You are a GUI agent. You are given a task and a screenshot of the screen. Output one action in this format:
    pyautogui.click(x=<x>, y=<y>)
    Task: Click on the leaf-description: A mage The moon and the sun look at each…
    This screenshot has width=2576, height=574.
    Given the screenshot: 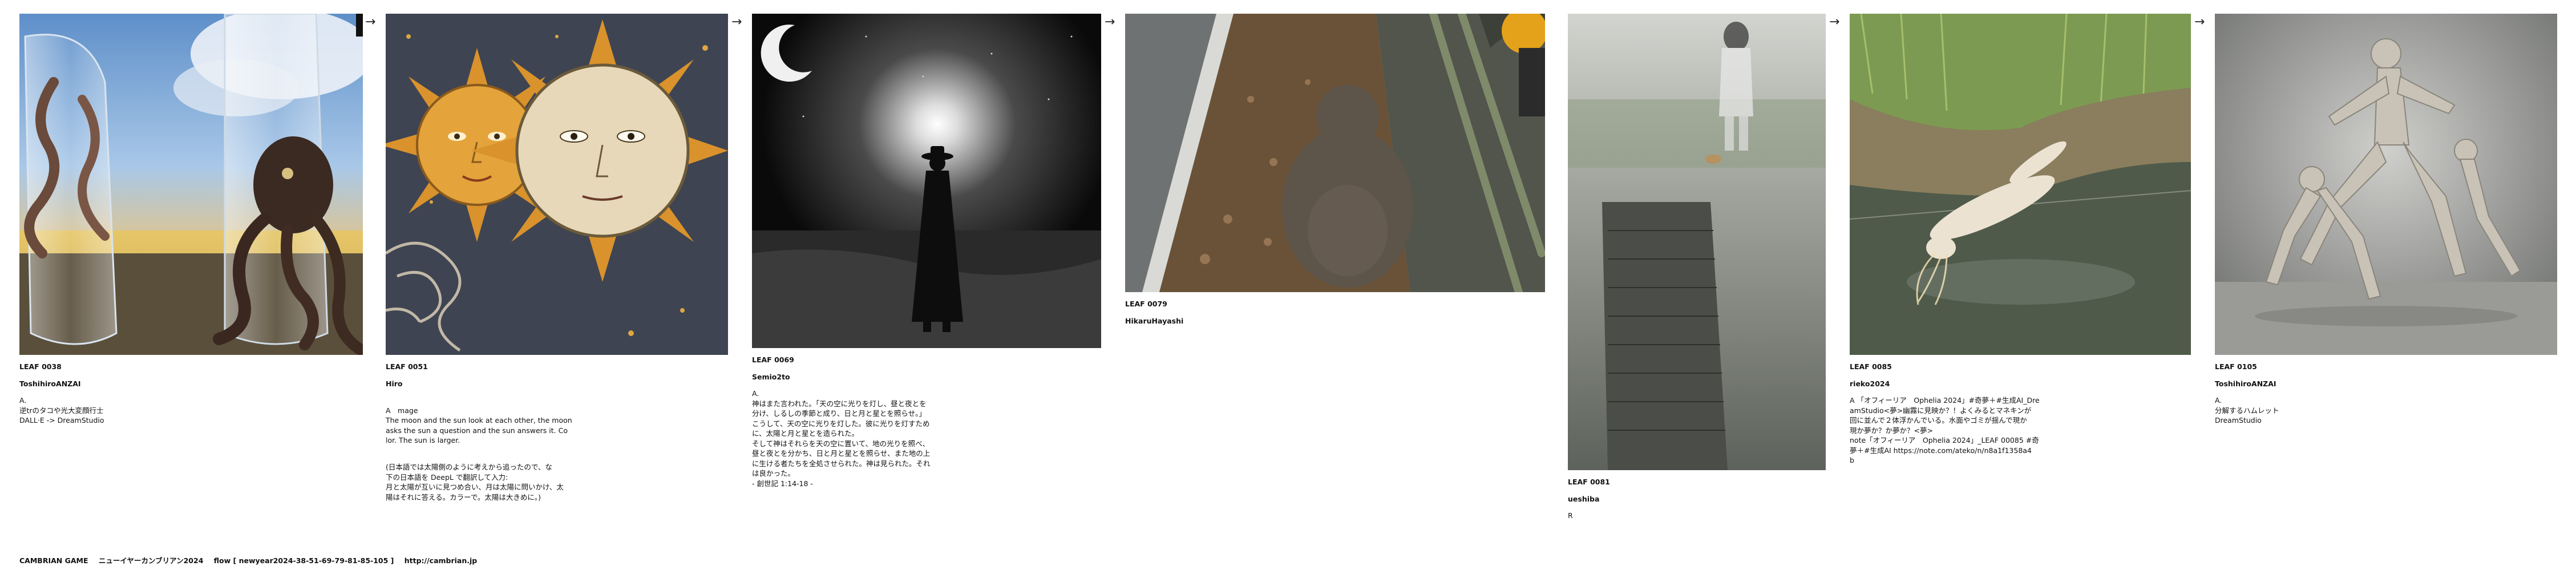 What is the action you would take?
    pyautogui.click(x=479, y=425)
    